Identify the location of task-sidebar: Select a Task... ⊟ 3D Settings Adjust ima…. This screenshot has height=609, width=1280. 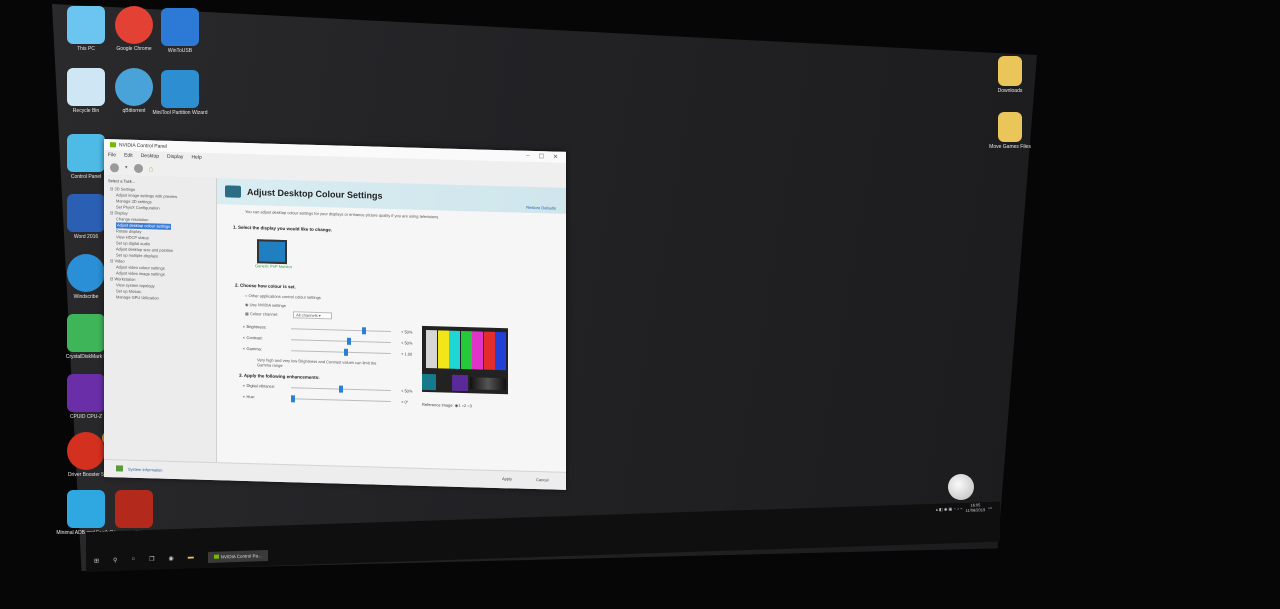
(160, 319).